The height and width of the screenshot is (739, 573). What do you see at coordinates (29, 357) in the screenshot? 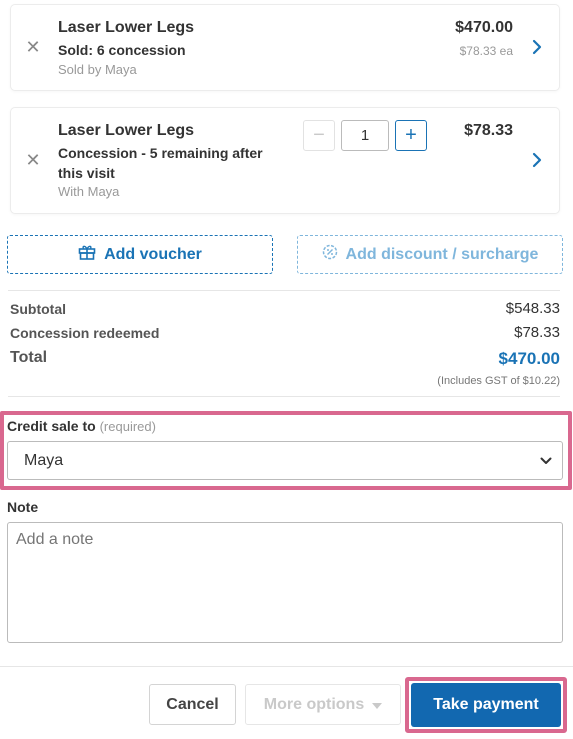
I see `total-label: Total` at bounding box center [29, 357].